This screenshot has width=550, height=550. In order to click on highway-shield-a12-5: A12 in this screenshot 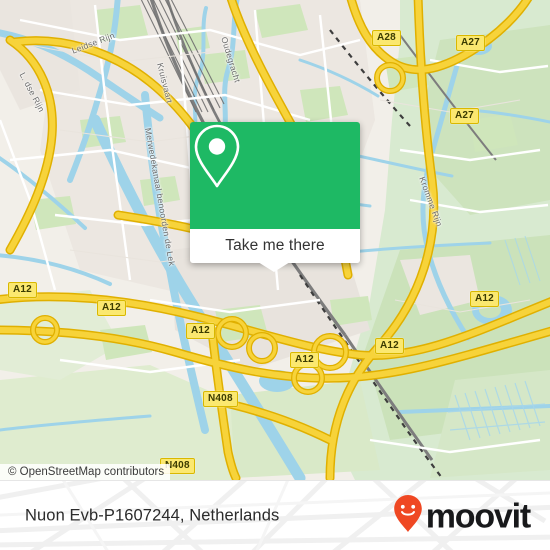, I will do `click(389, 346)`.